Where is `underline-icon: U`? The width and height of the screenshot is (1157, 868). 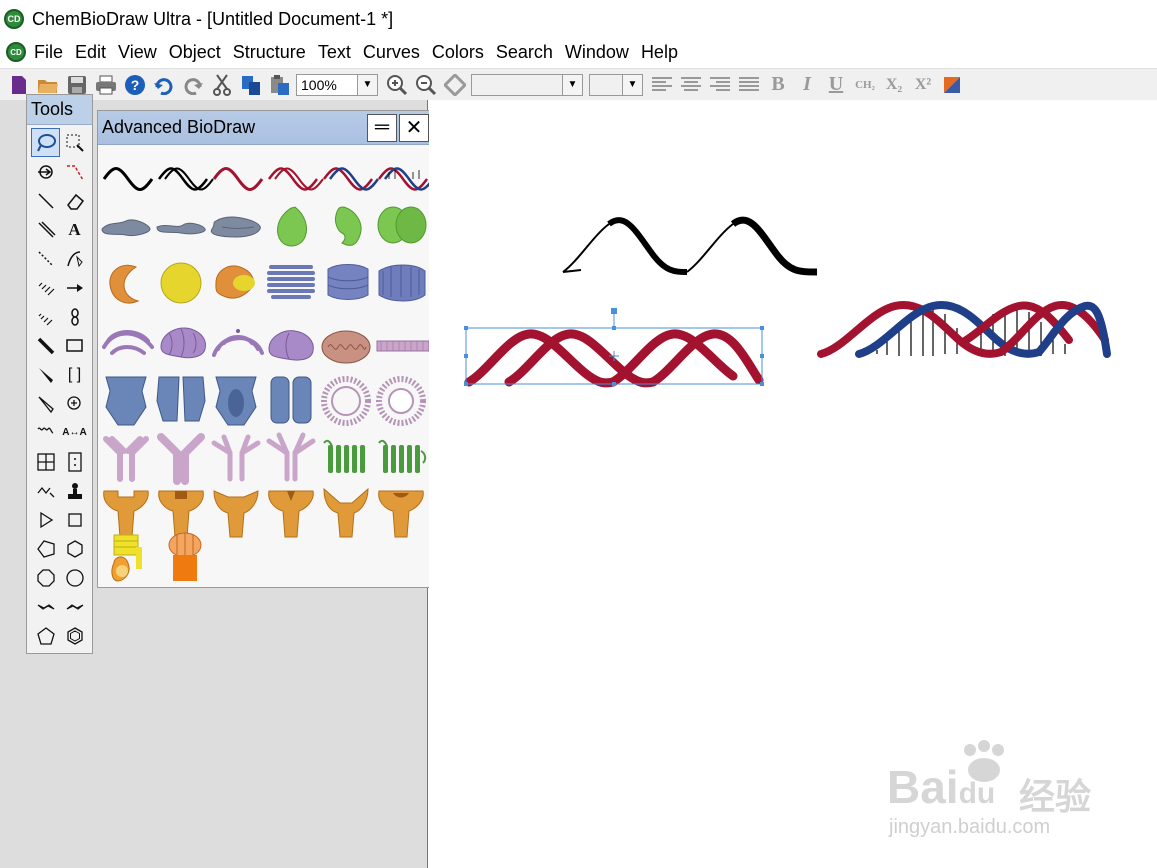 underline-icon: U is located at coordinates (836, 85).